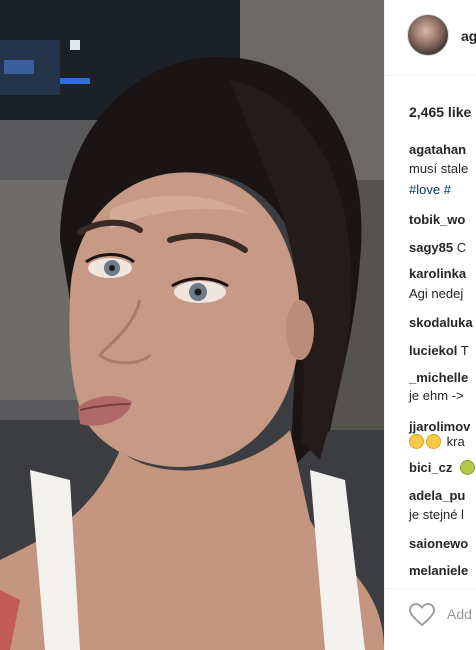  Describe the element at coordinates (463, 350) in the screenshot. I see `comment-text: T` at that location.